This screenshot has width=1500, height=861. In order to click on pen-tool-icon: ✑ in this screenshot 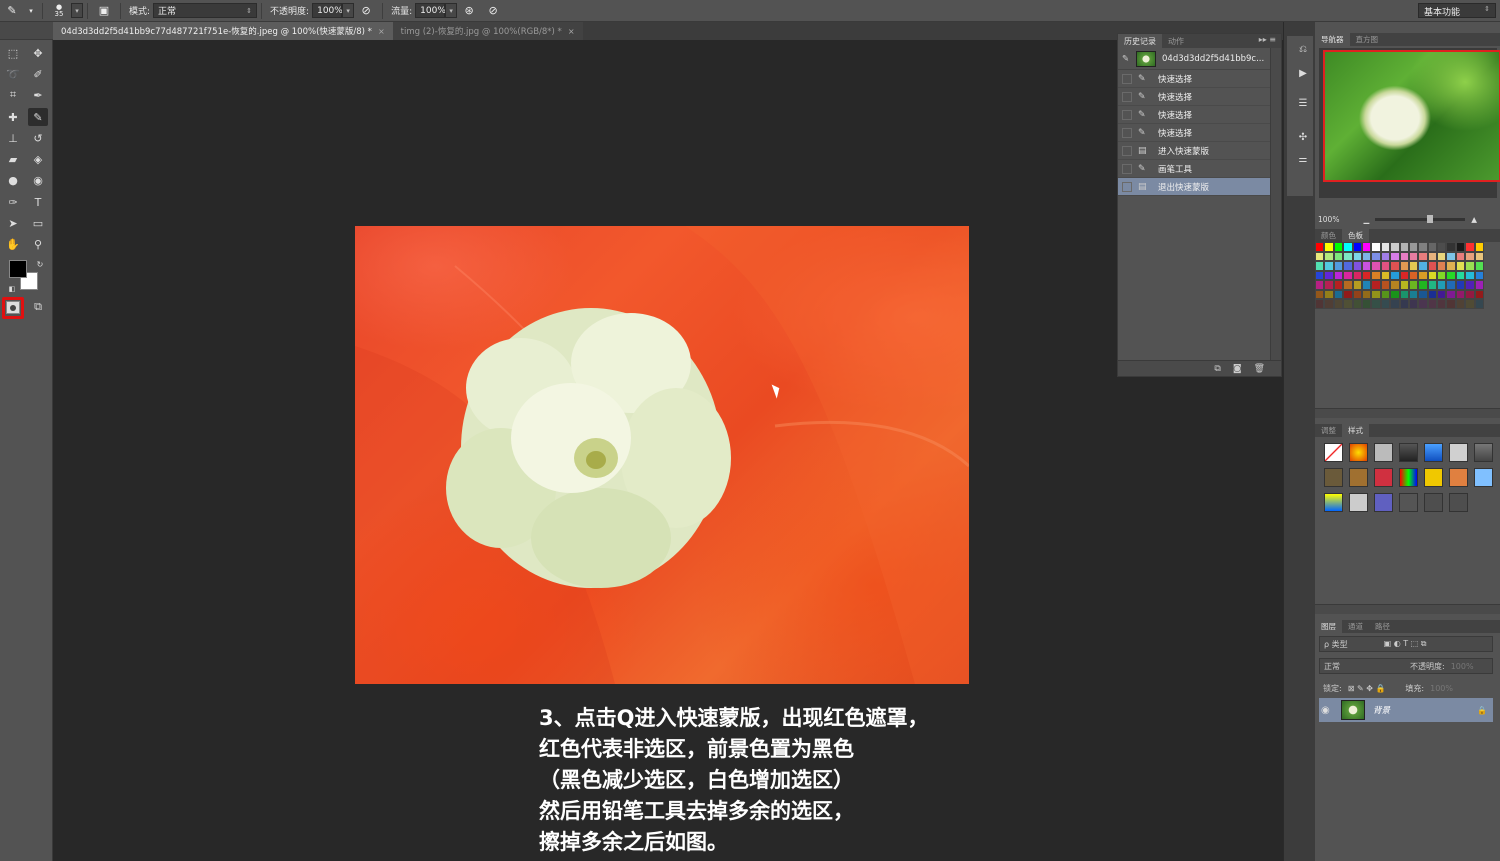, I will do `click(13, 202)`.